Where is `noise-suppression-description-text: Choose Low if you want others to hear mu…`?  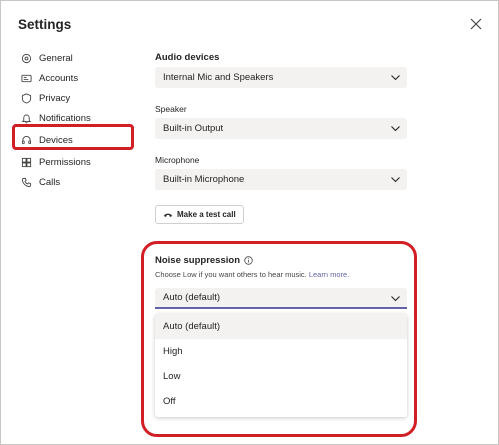 noise-suppression-description-text: Choose Low if you want others to hear mu… is located at coordinates (231, 274).